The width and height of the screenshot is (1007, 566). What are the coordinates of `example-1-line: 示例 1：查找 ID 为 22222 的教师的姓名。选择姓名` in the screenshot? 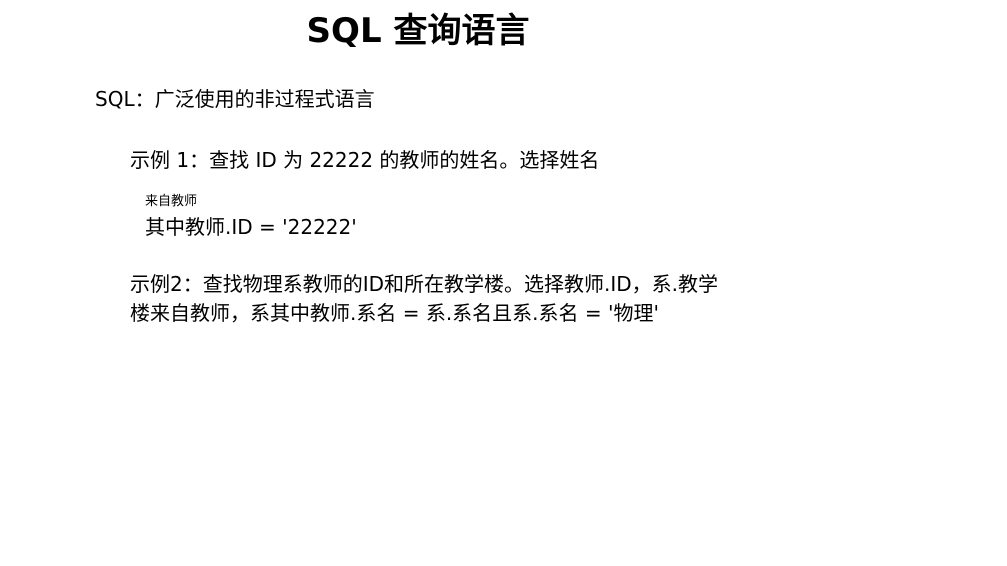 It's located at (365, 160).